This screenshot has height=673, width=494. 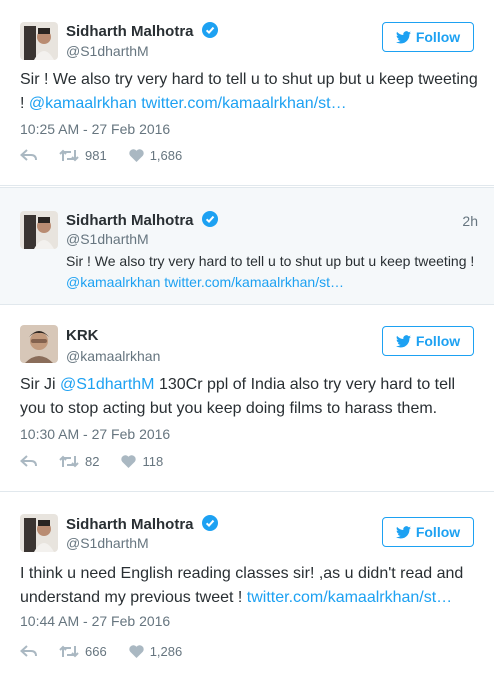 I want to click on retweet-button: 981, so click(x=83, y=155).